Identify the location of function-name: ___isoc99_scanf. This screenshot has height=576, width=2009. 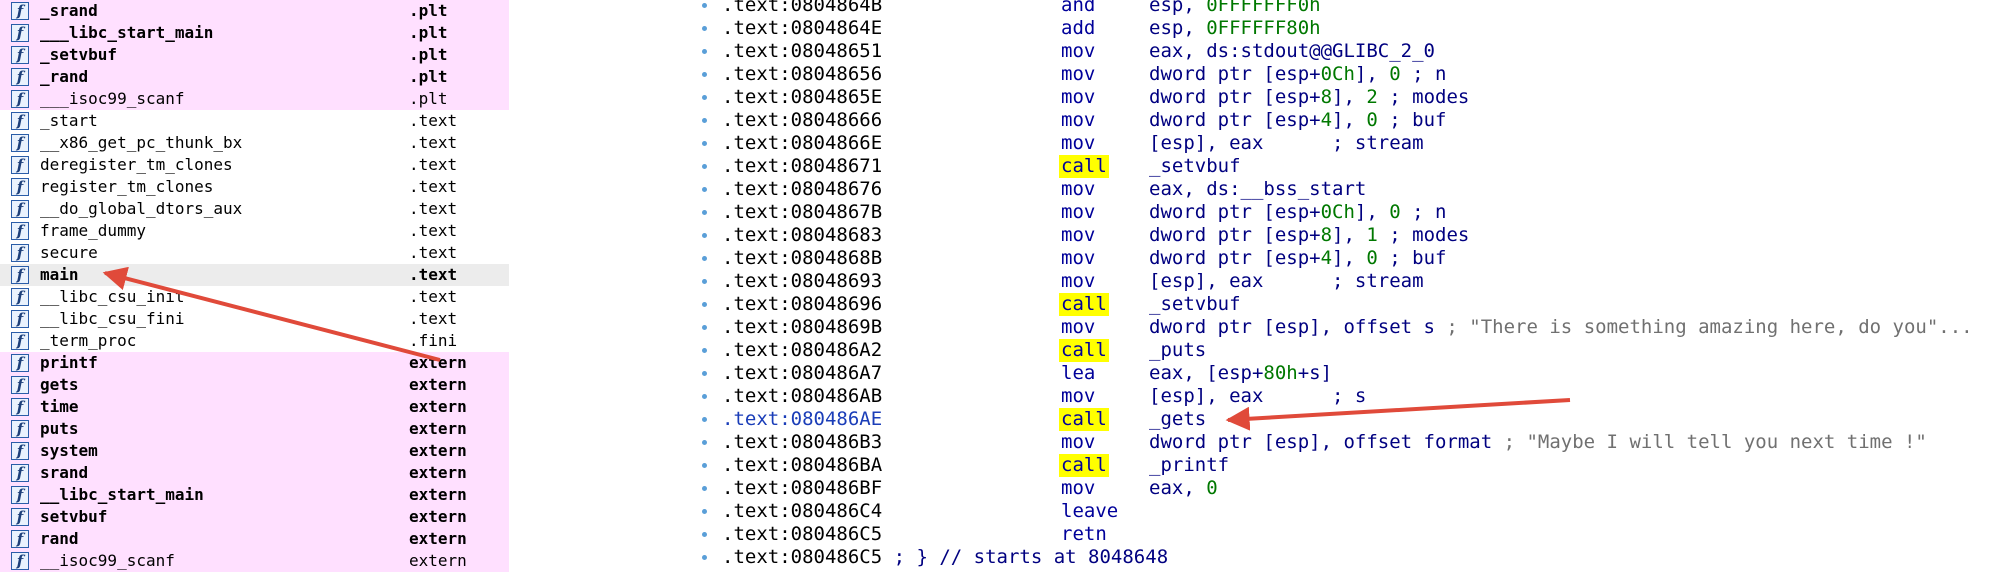
(112, 98).